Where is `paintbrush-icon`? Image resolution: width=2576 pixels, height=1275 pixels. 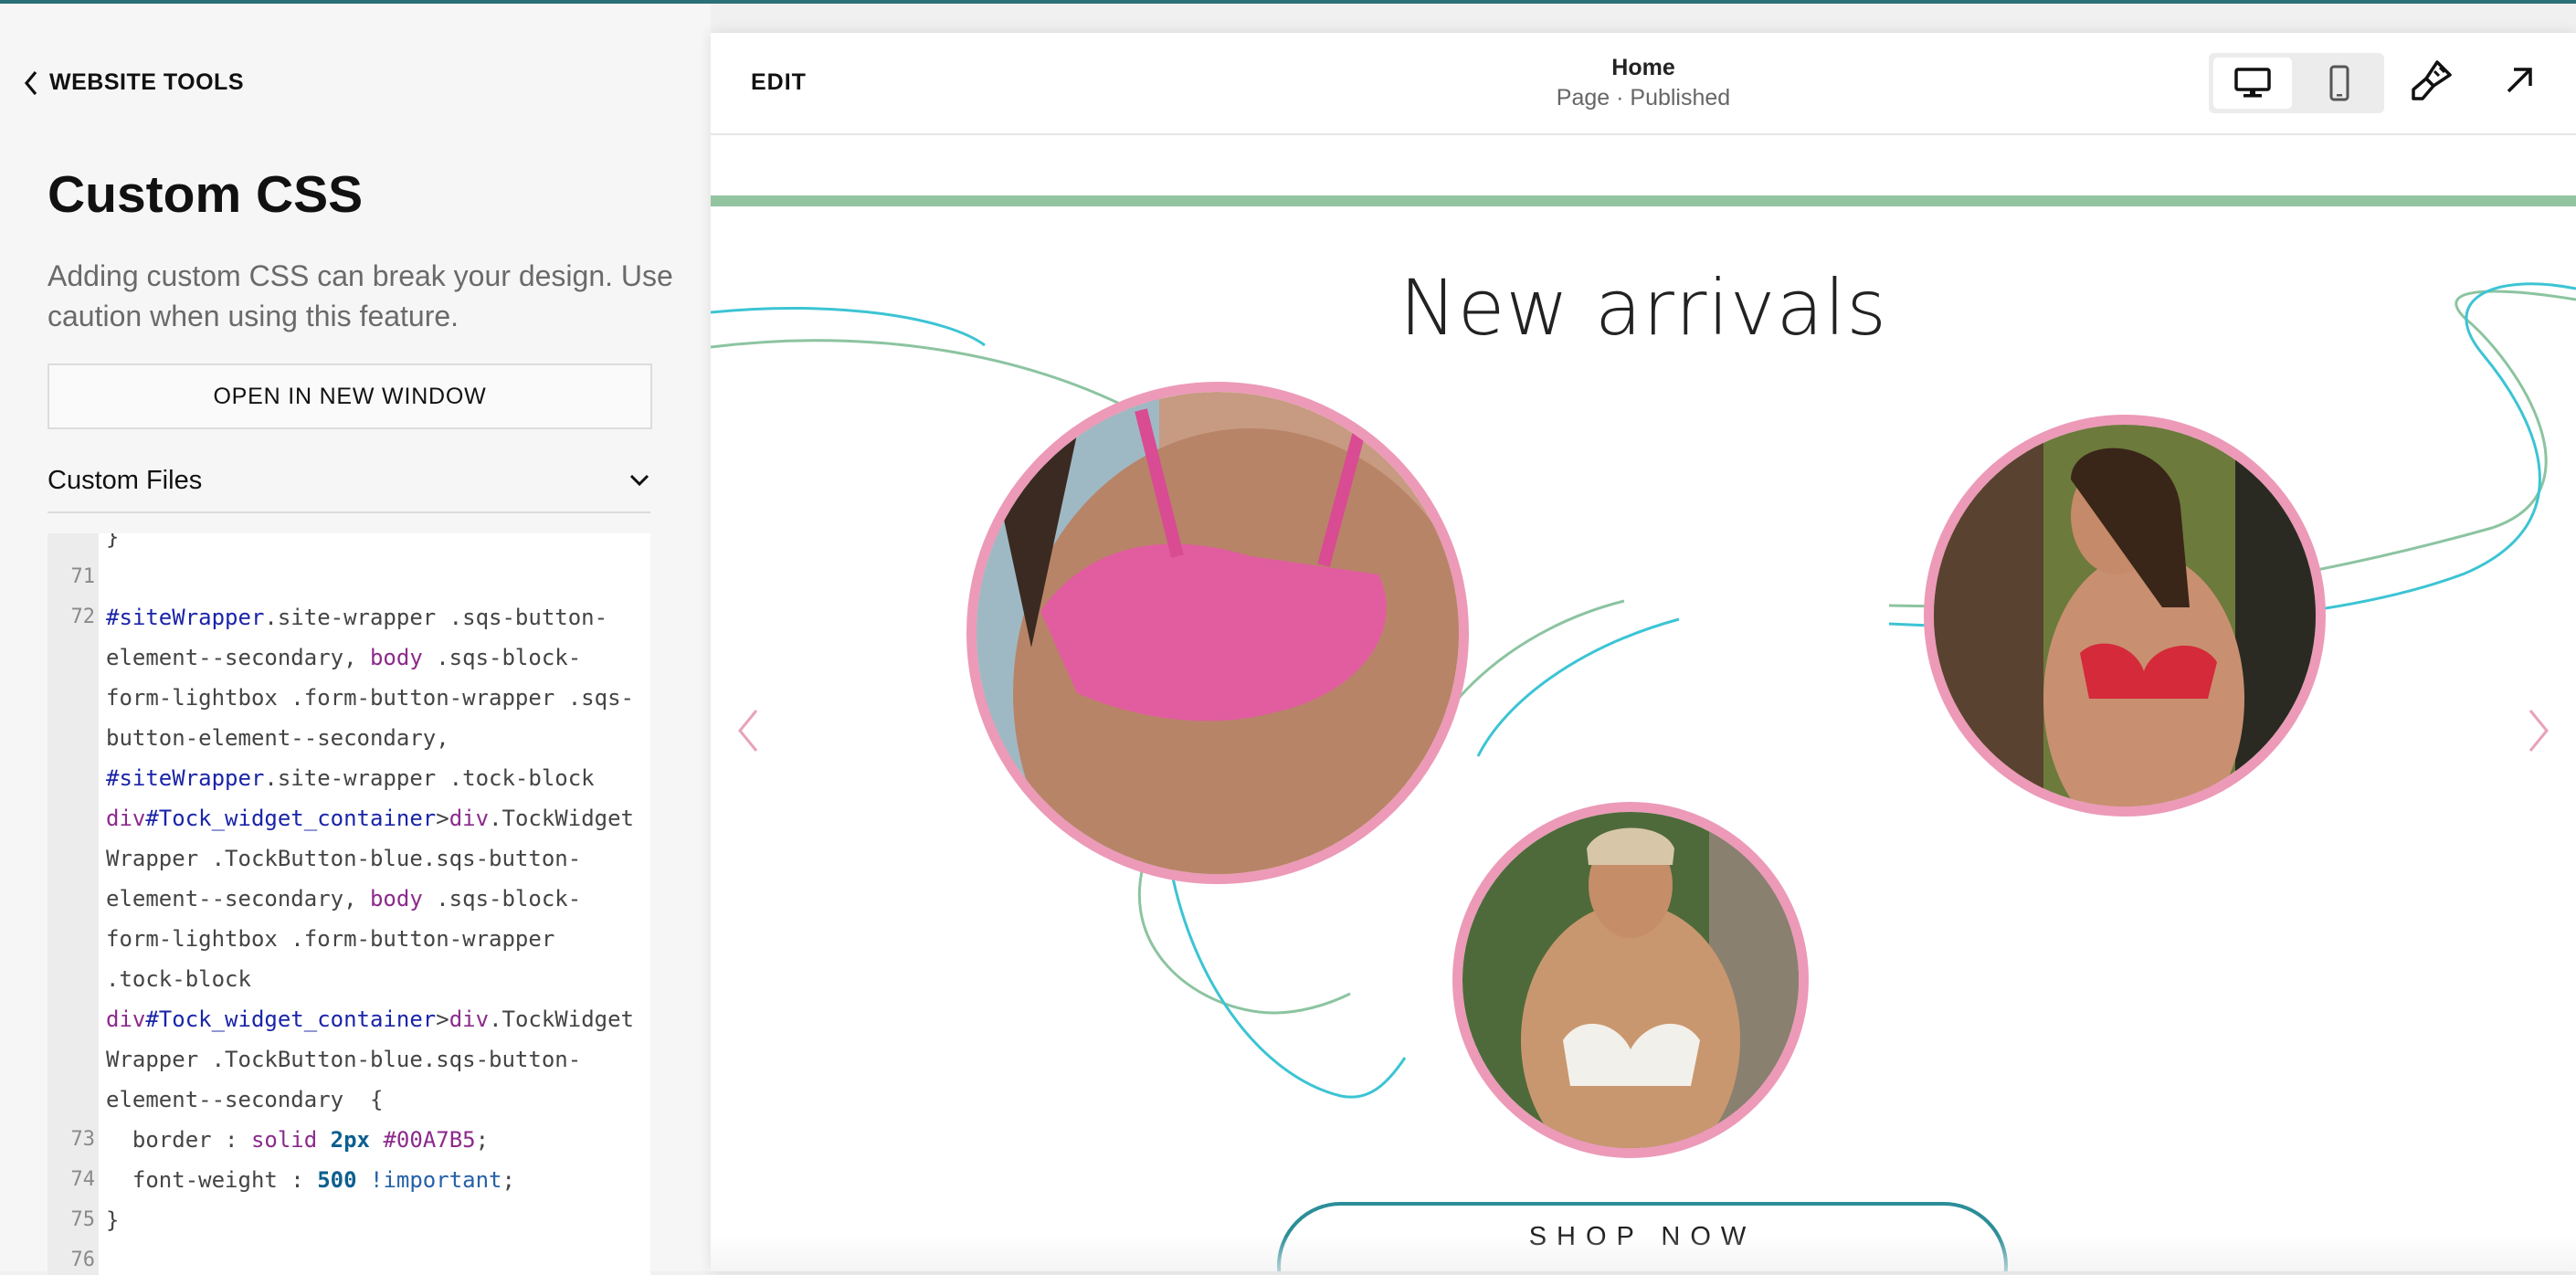 paintbrush-icon is located at coordinates (2432, 80).